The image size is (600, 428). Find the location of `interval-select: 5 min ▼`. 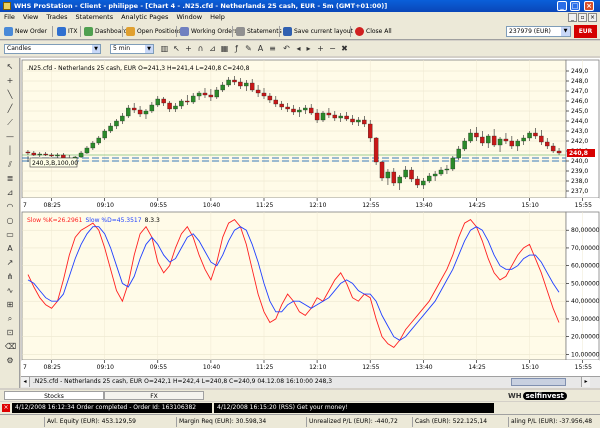

interval-select: 5 min ▼ is located at coordinates (132, 49).